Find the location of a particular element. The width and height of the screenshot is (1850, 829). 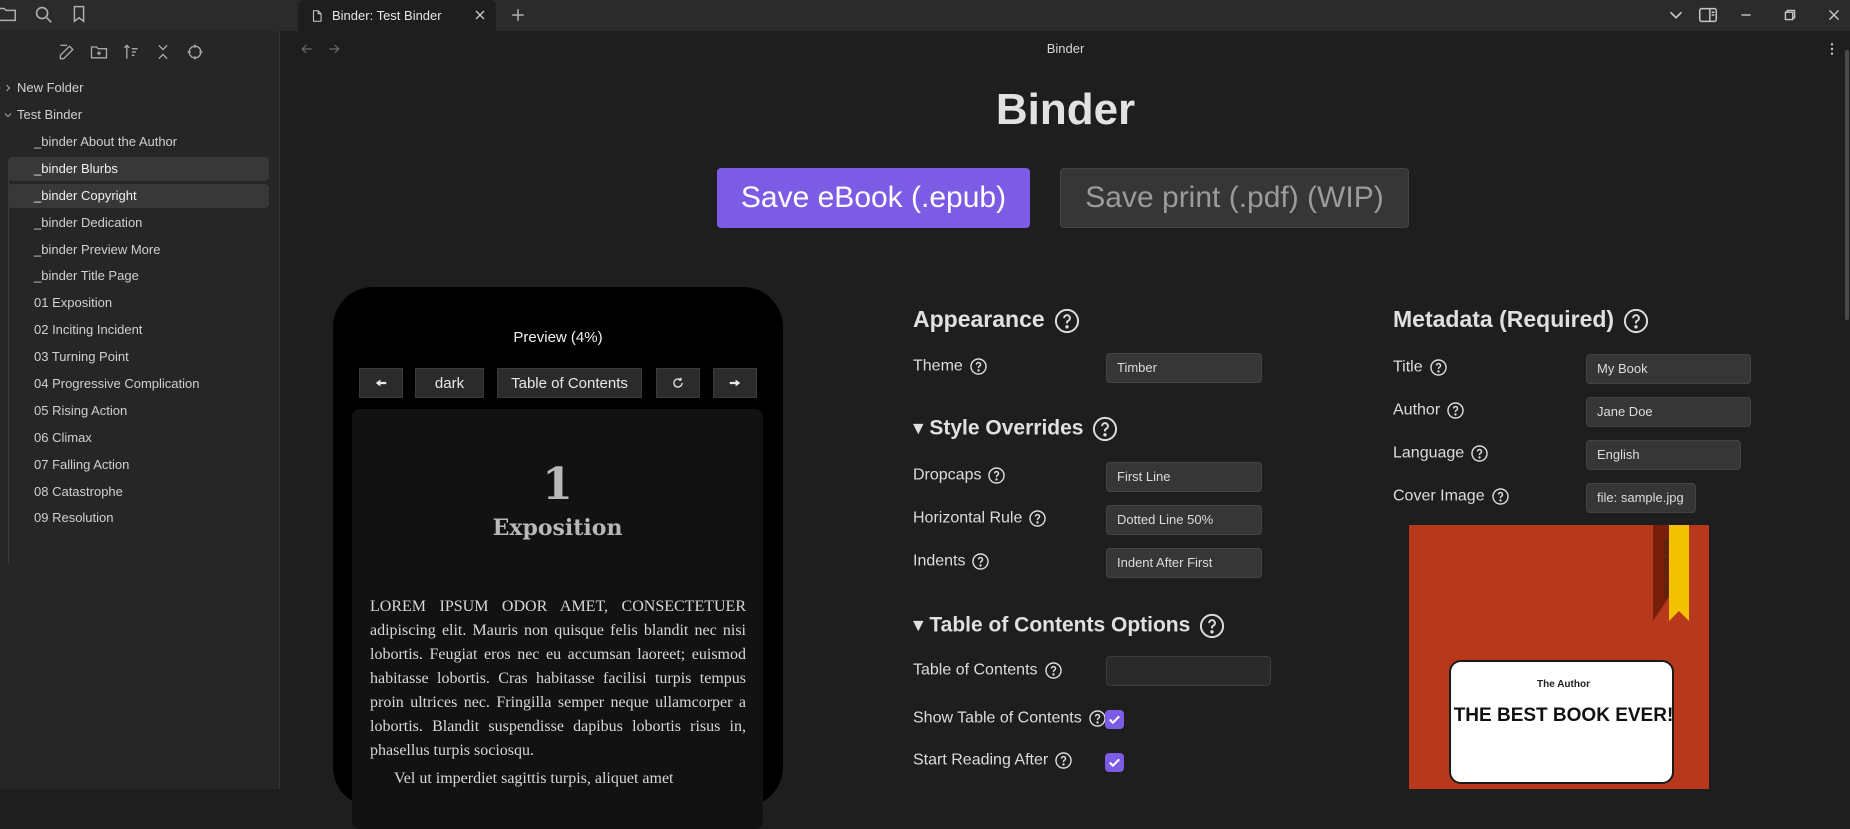

preview-label: Preview (4%) is located at coordinates (558, 337).